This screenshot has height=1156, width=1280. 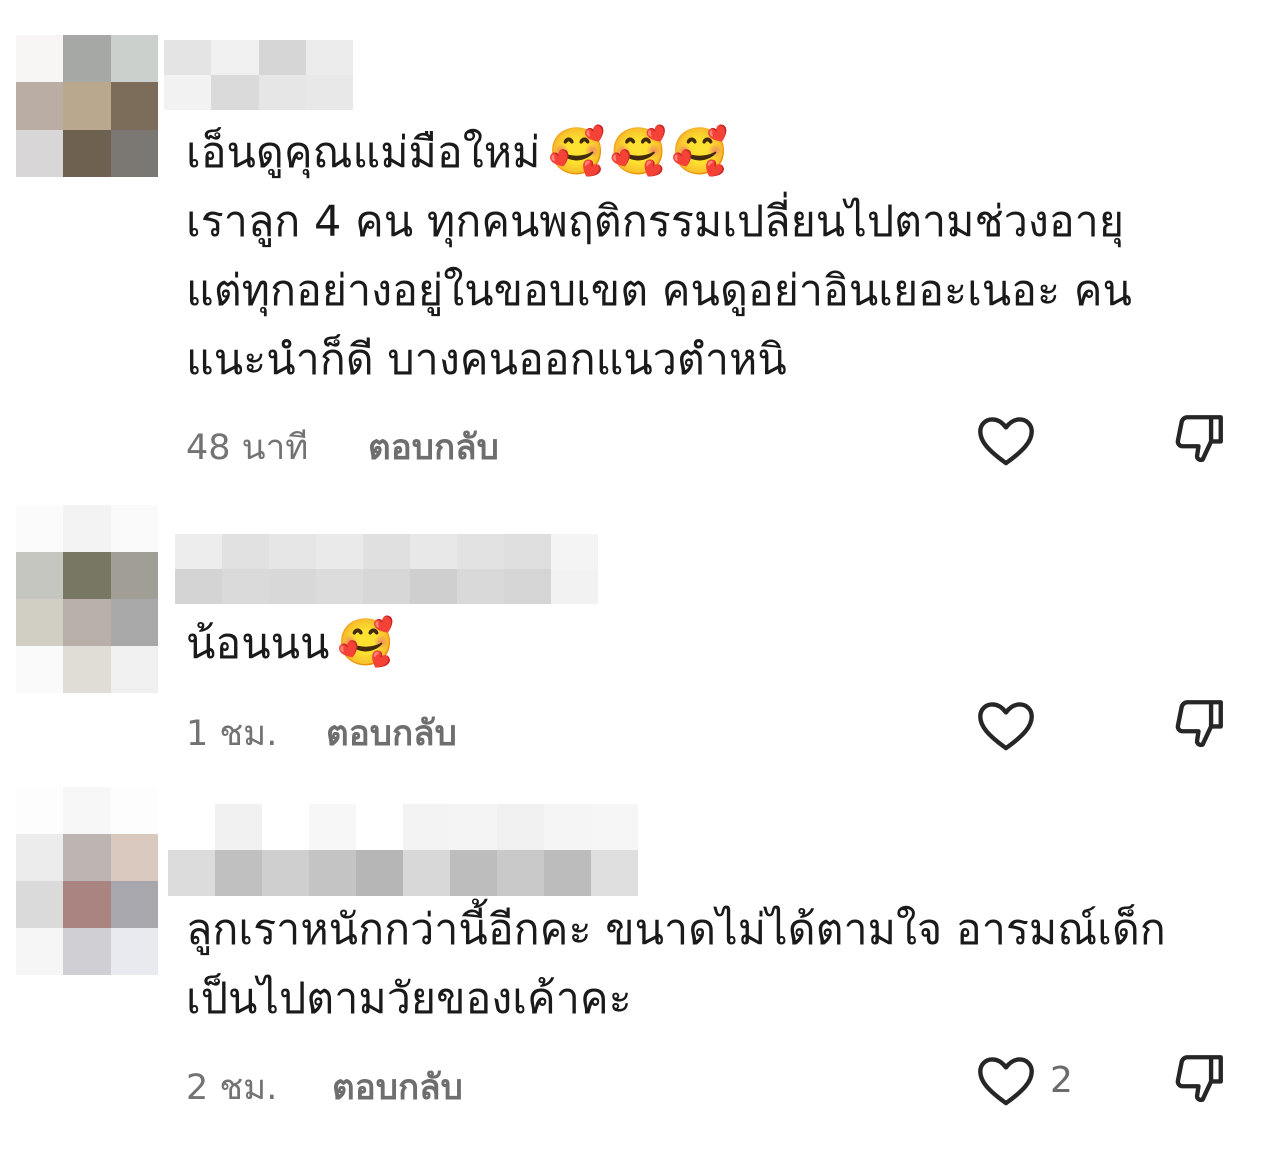 I want to click on comment-text-line: แนะนำก็ดี บางคนออกแนวตำหนิ, so click(x=486, y=360).